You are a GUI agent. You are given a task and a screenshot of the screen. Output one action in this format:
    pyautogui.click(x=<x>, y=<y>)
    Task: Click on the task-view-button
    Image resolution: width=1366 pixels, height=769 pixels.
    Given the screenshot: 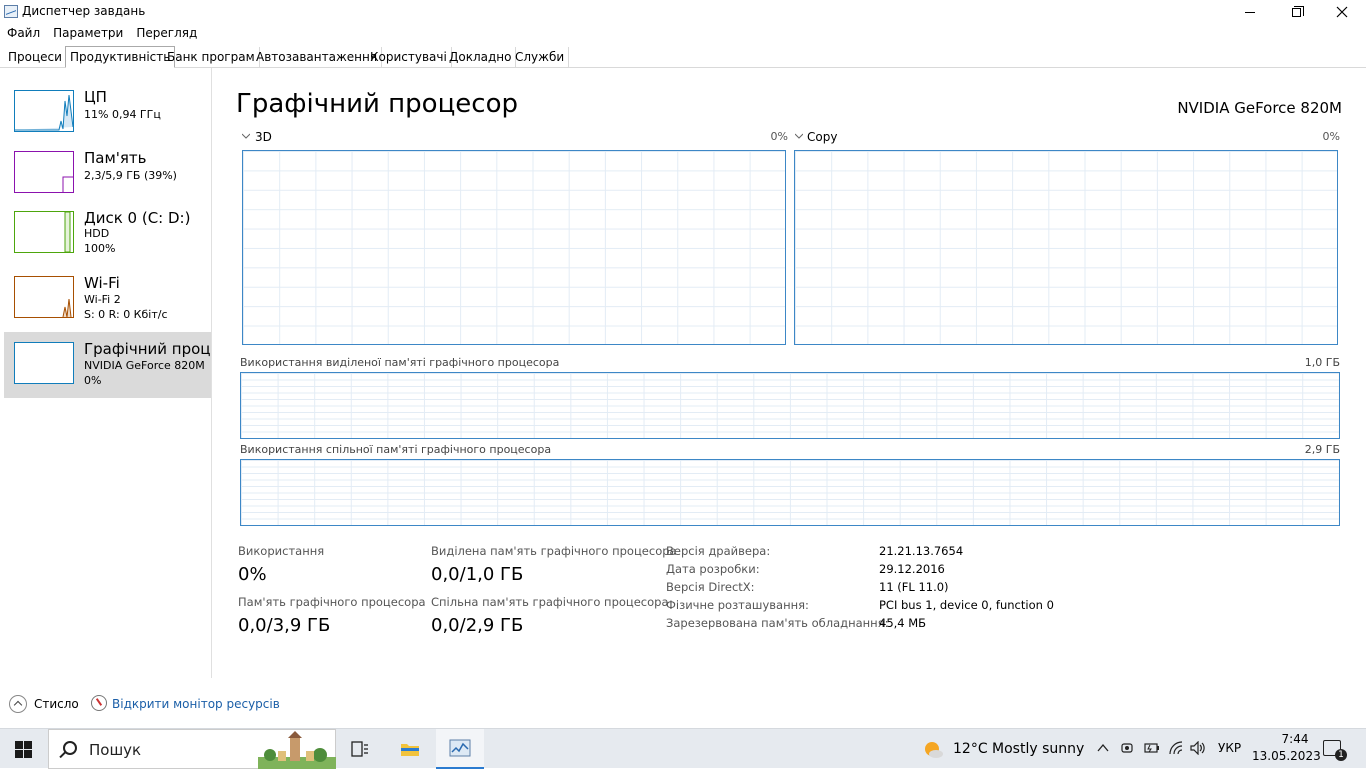 What is the action you would take?
    pyautogui.click(x=360, y=749)
    